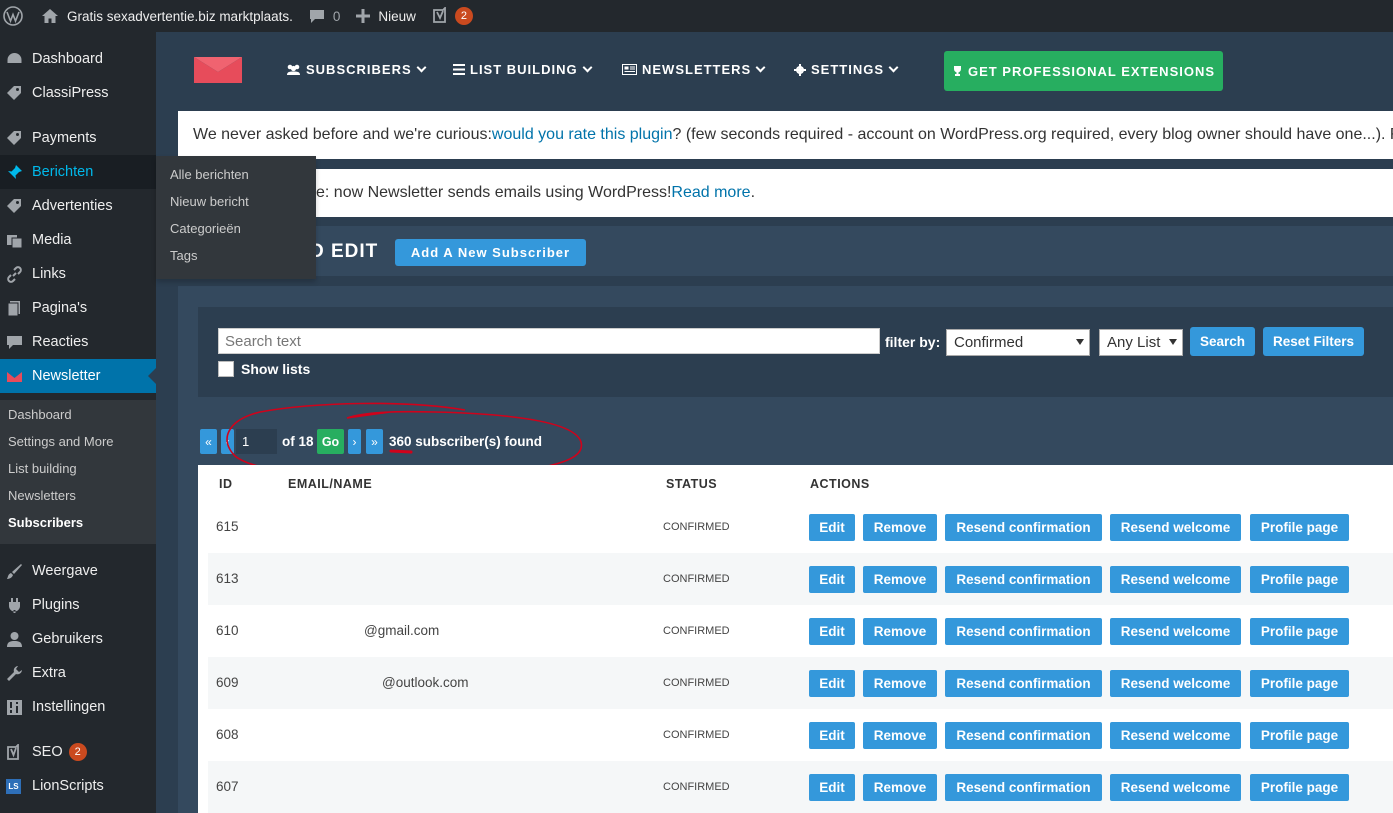  I want to click on submenu-item-subscribers: Subscribers, so click(45, 522).